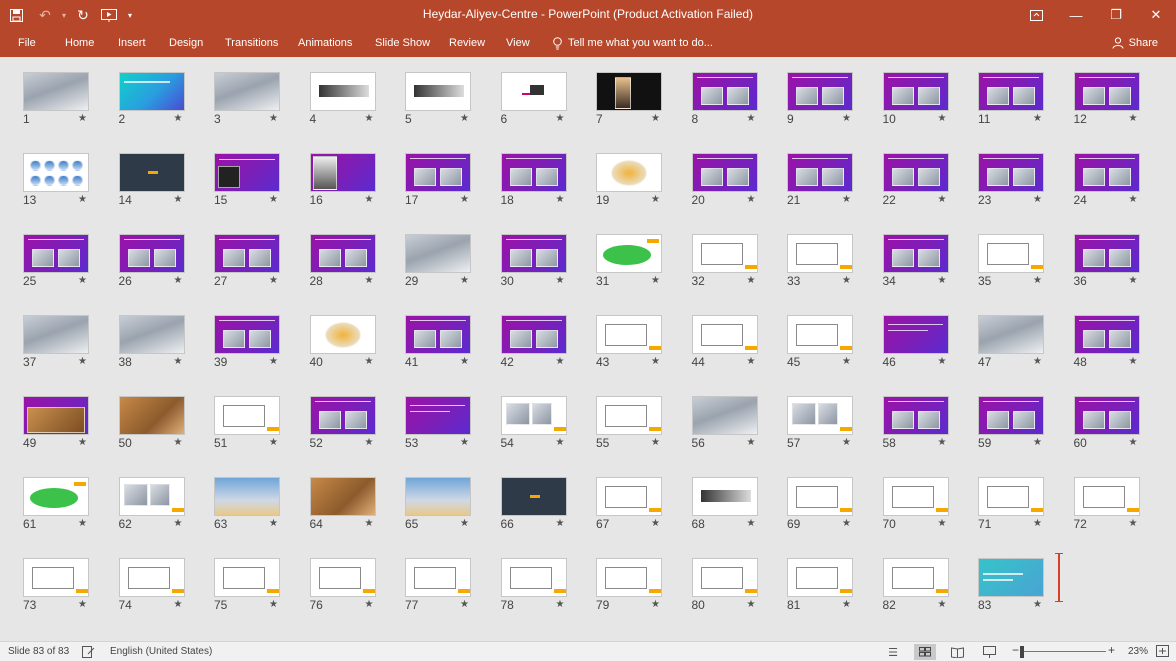 This screenshot has width=1176, height=661. What do you see at coordinates (1016, 269) in the screenshot?
I see `slide-thumbnail-35: 35 ★` at bounding box center [1016, 269].